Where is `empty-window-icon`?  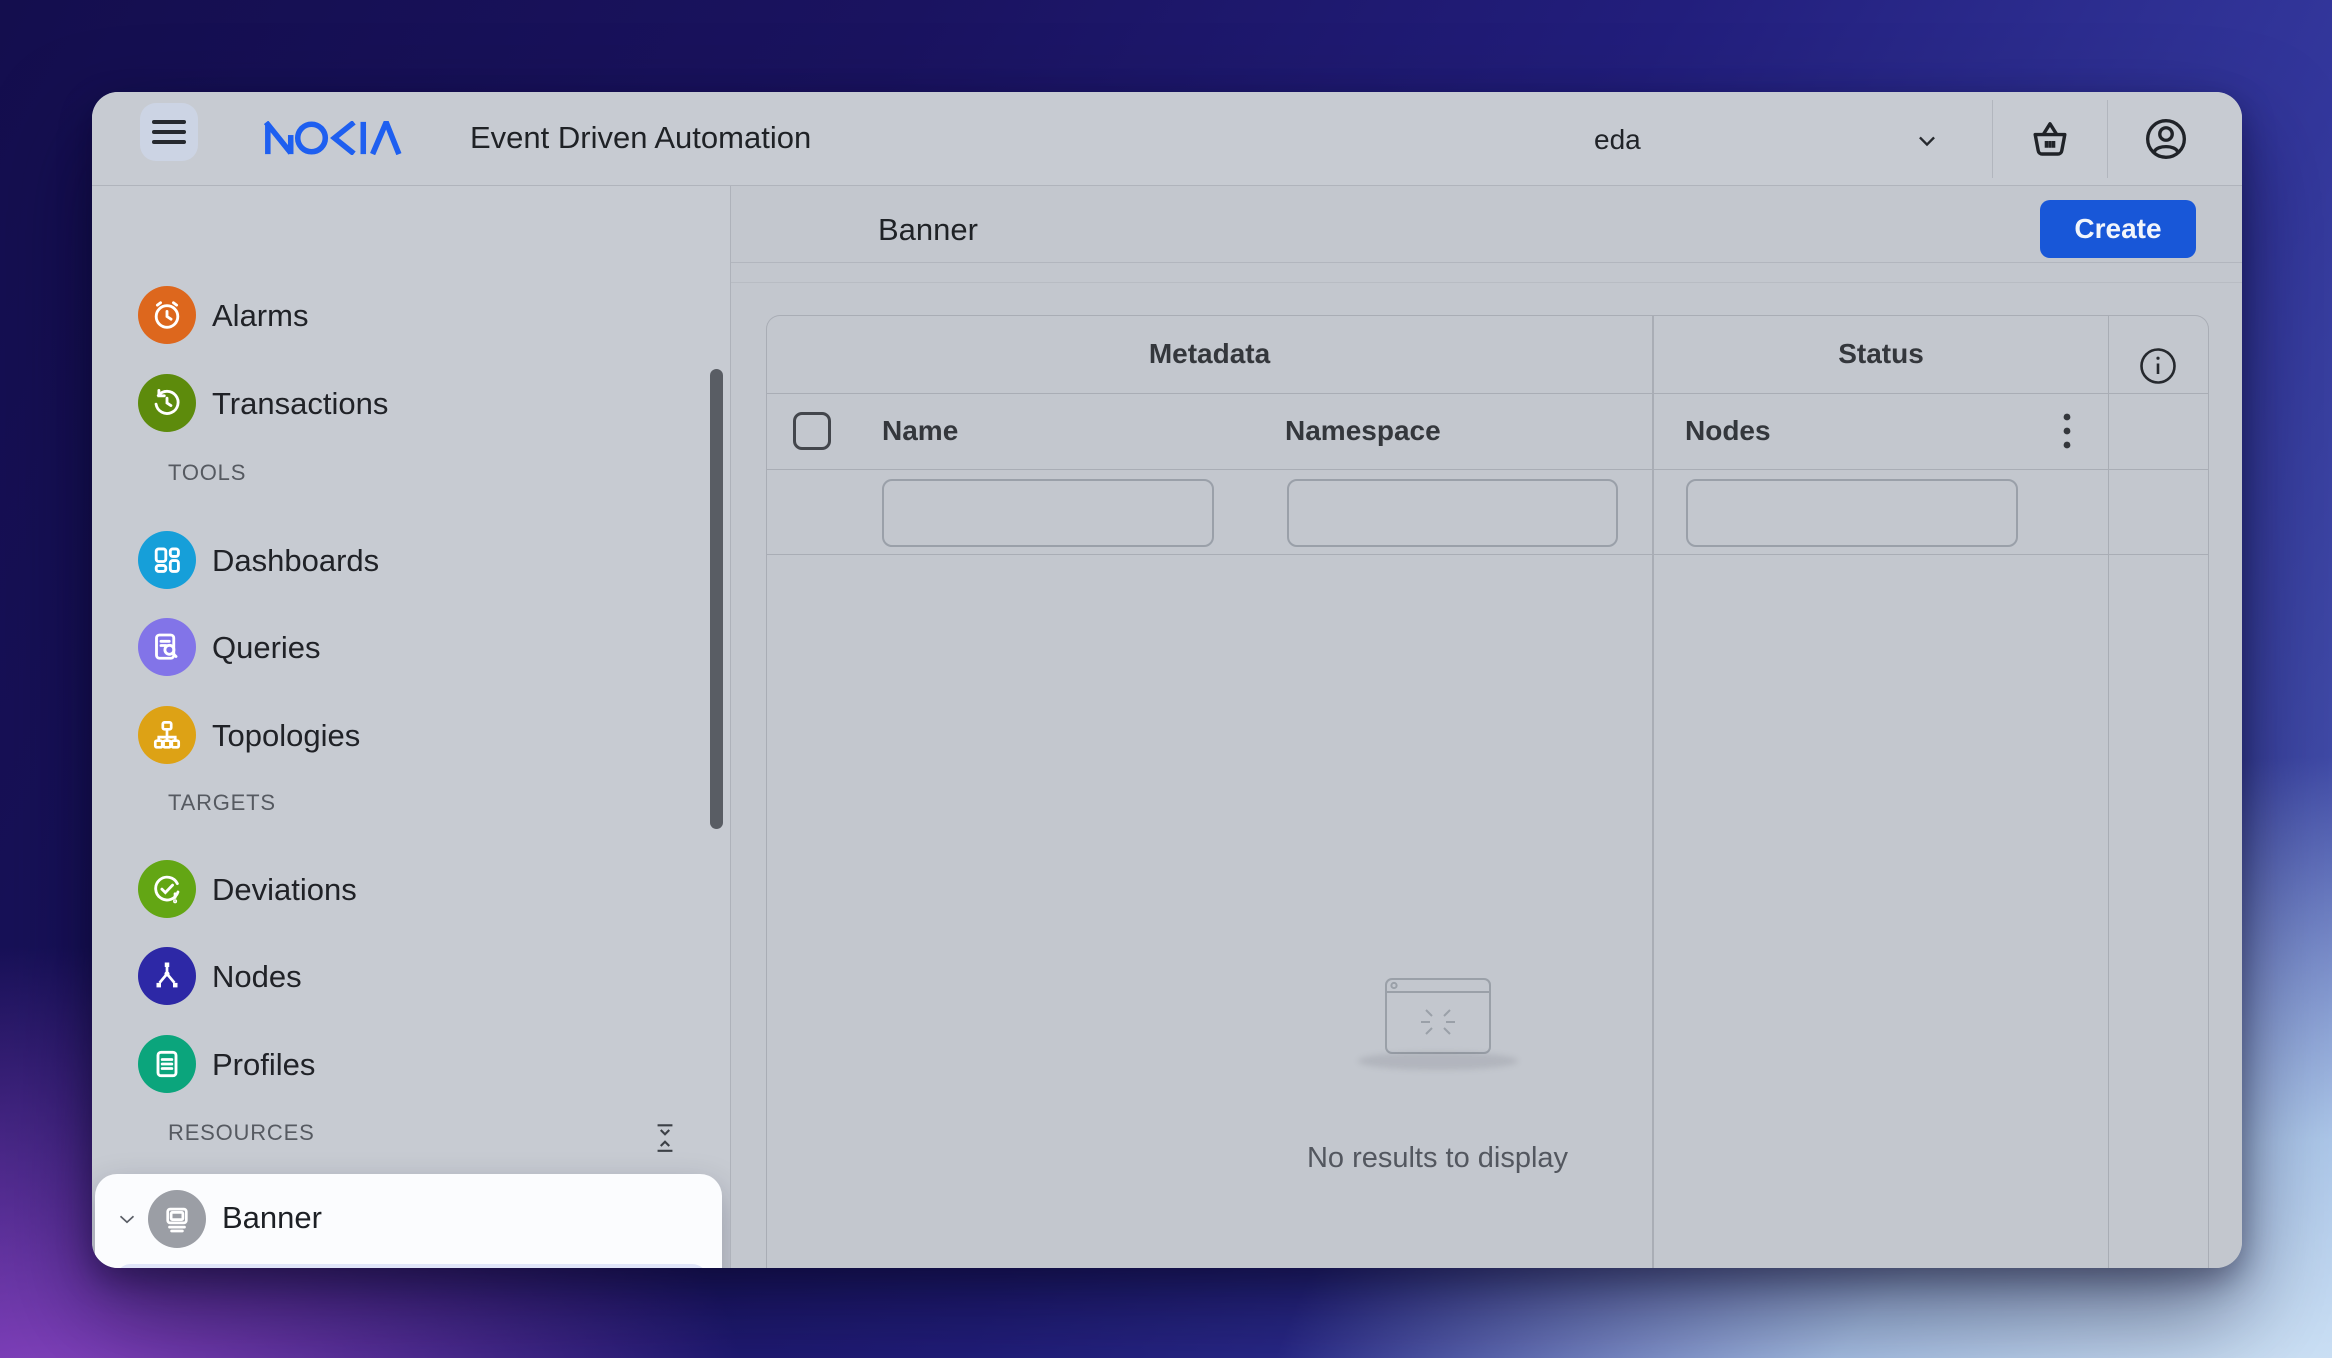 empty-window-icon is located at coordinates (1437, 1018).